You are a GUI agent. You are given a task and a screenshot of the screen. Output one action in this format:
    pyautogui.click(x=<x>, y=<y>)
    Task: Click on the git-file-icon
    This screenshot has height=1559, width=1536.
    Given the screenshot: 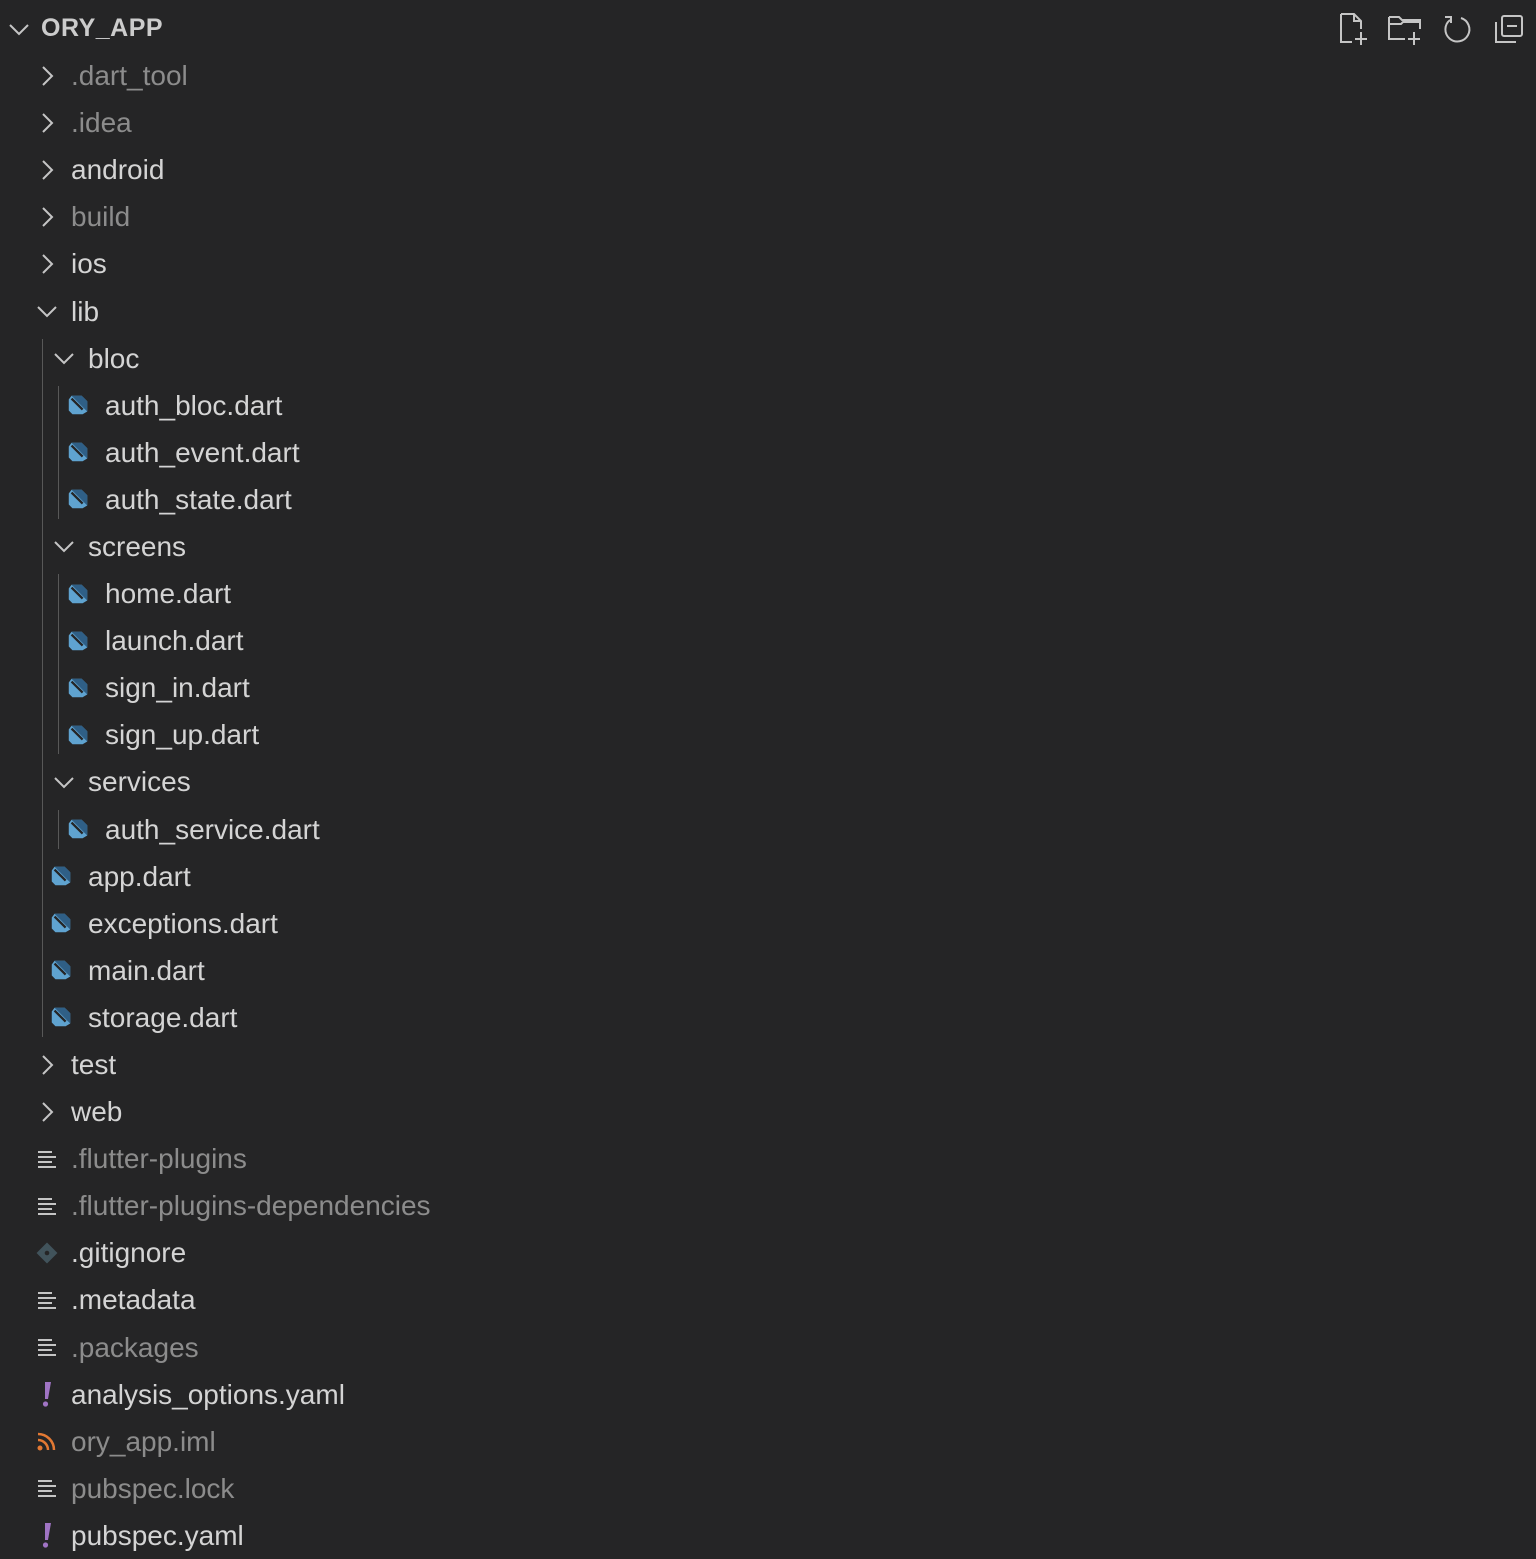 What is the action you would take?
    pyautogui.click(x=47, y=1253)
    